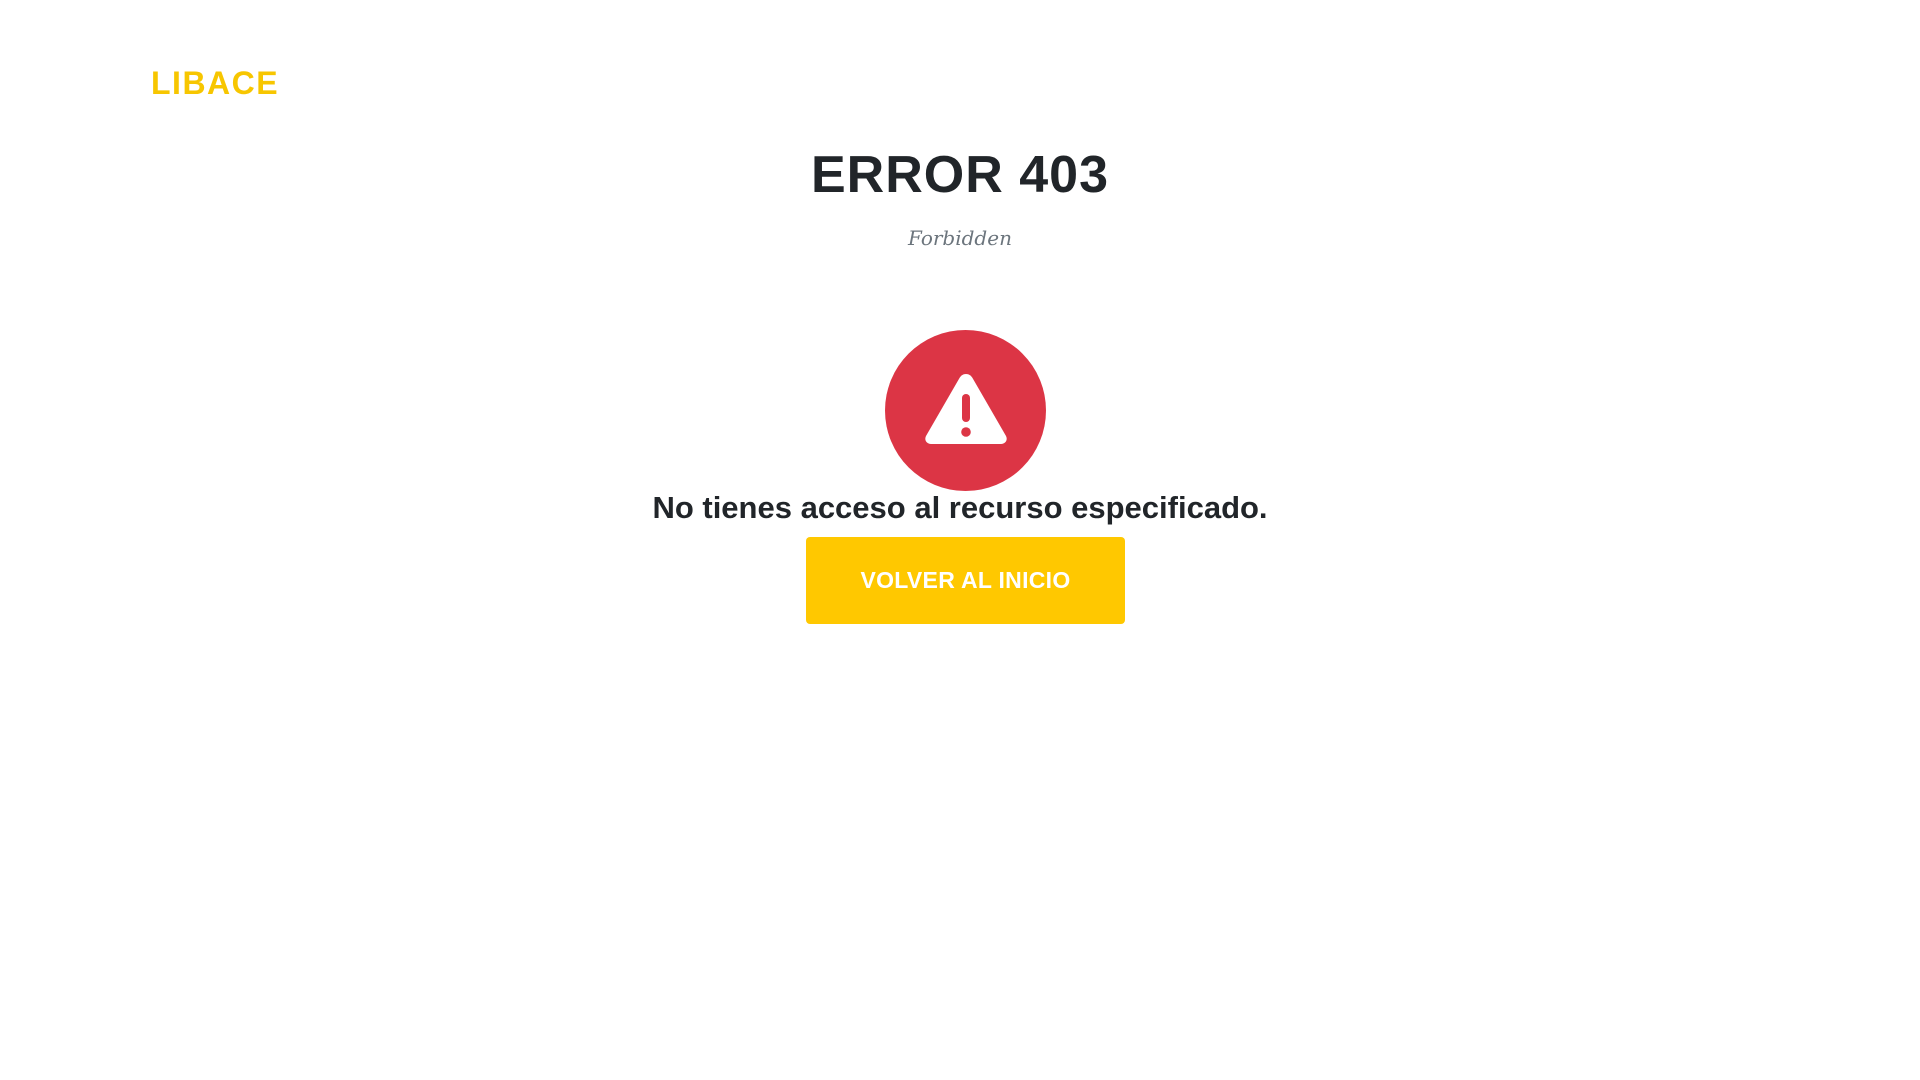 The height and width of the screenshot is (1080, 1920). I want to click on error-subtitle: Forbidden, so click(960, 238).